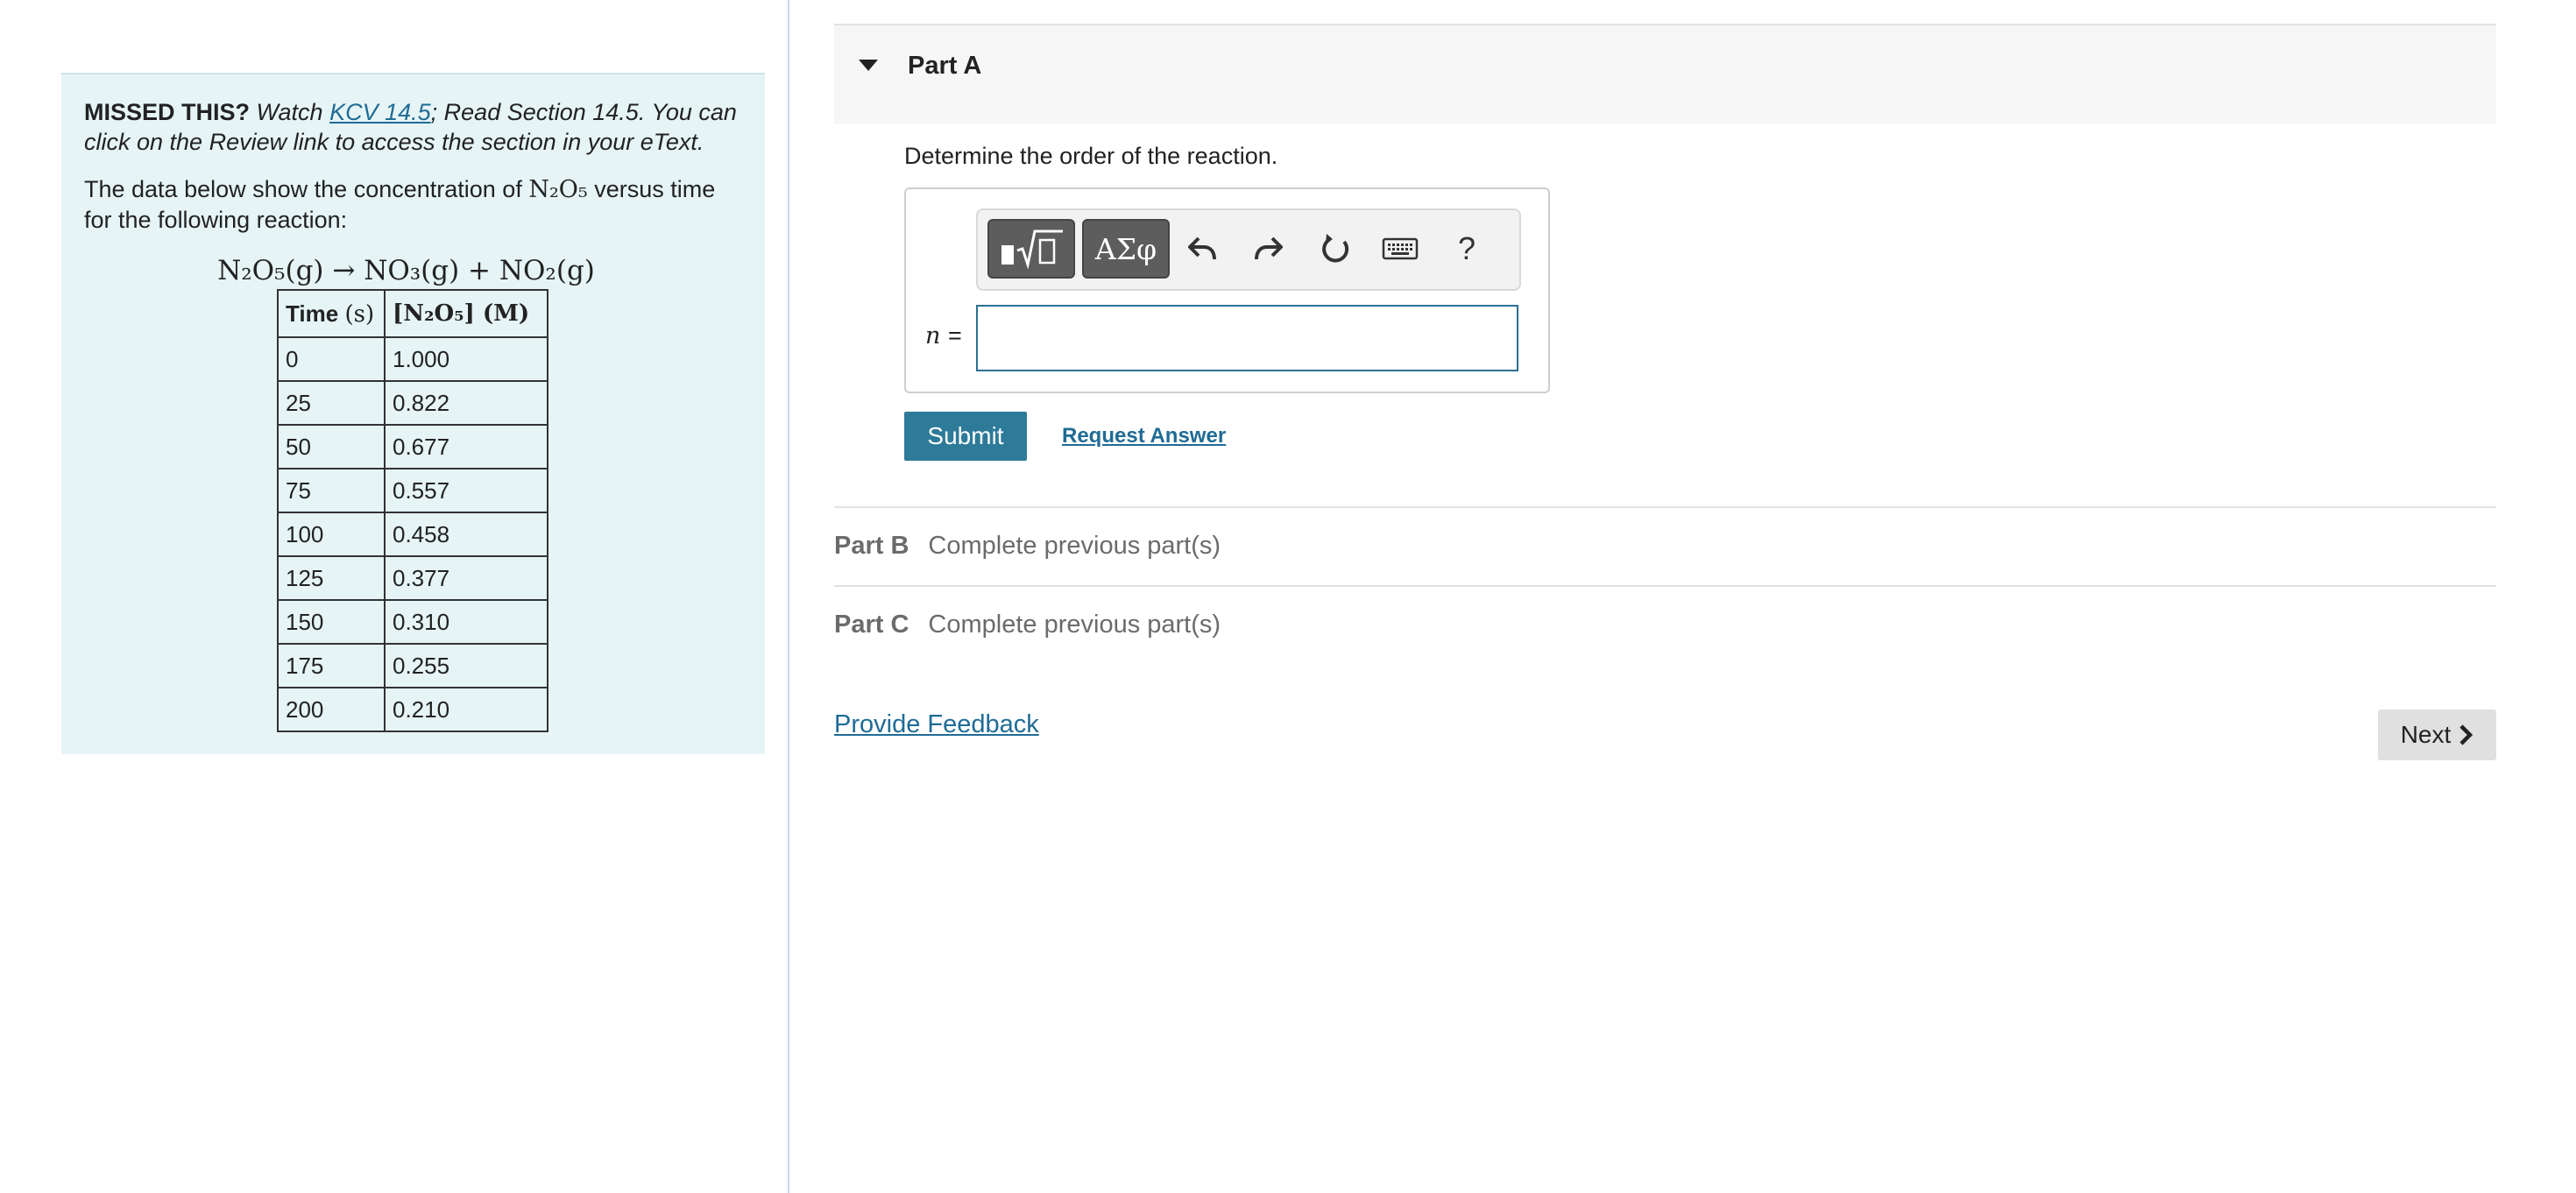 The image size is (2576, 1193). I want to click on math-toolbar: ΑΣφ ?, so click(1248, 249).